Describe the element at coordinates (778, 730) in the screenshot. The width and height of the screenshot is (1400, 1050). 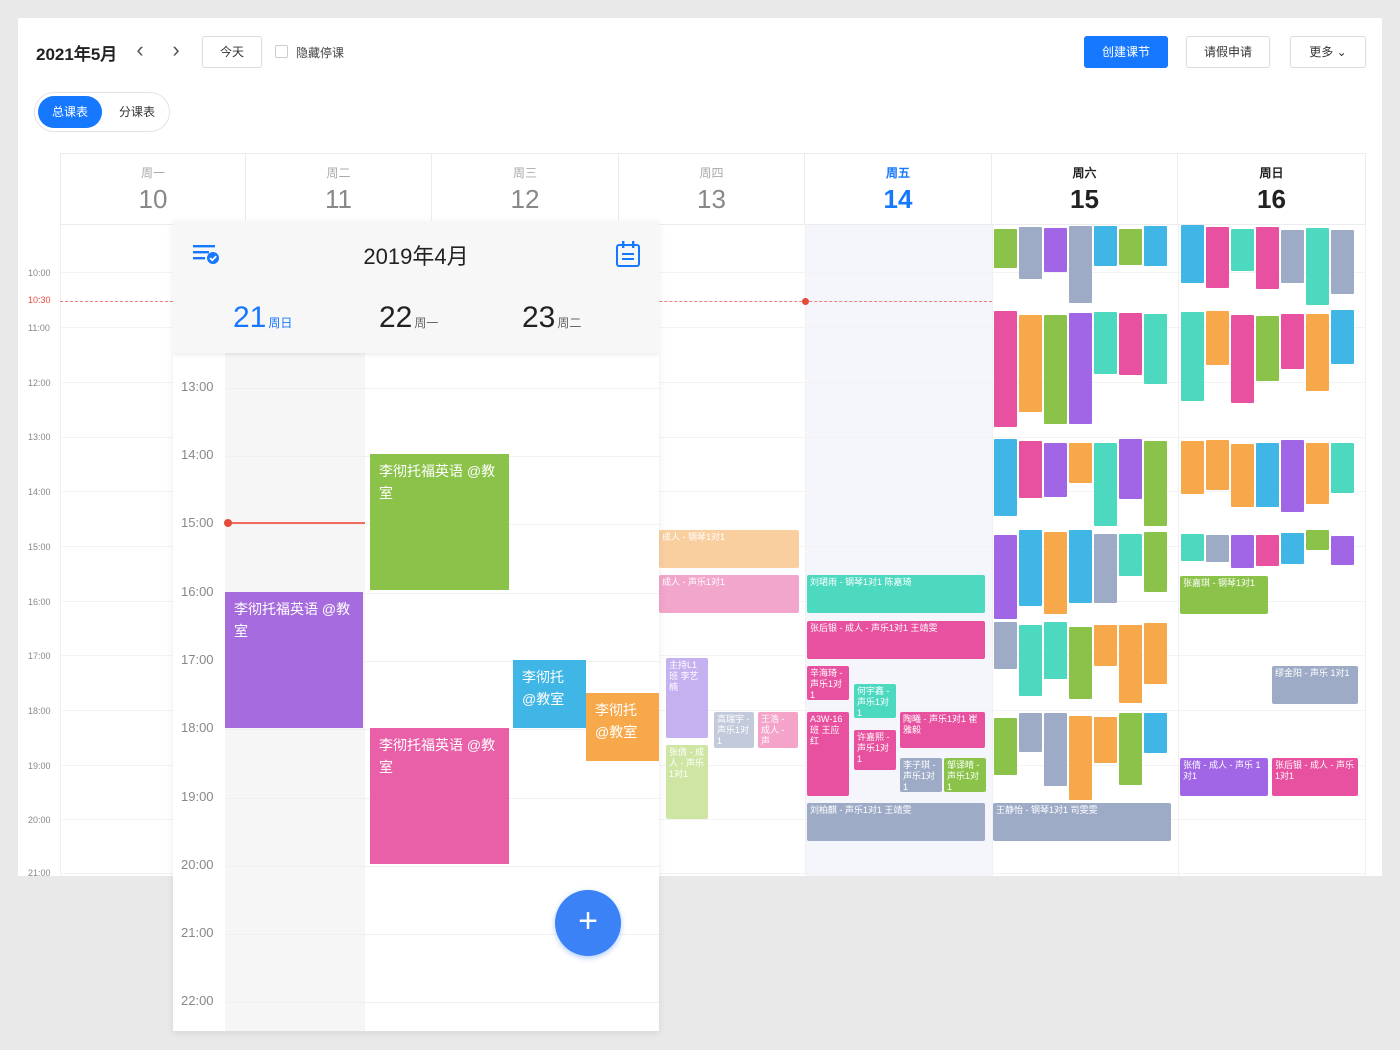
I see `event-block: 王浩 - 成人 - 声` at that location.